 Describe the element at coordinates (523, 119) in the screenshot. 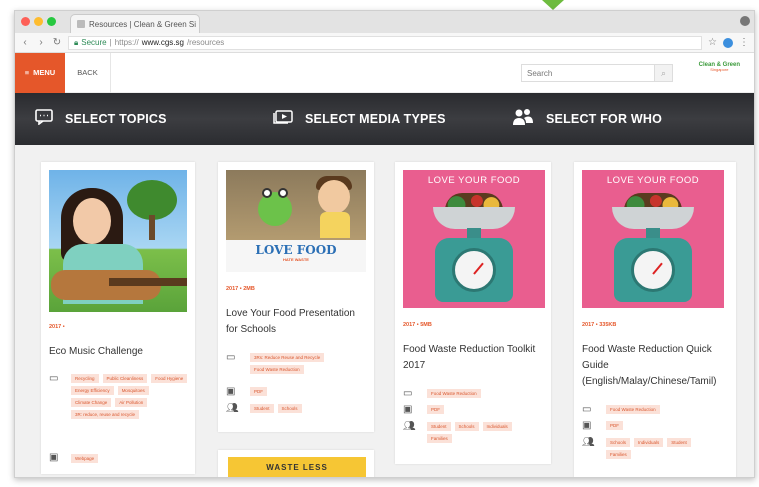

I see `people-icon` at that location.